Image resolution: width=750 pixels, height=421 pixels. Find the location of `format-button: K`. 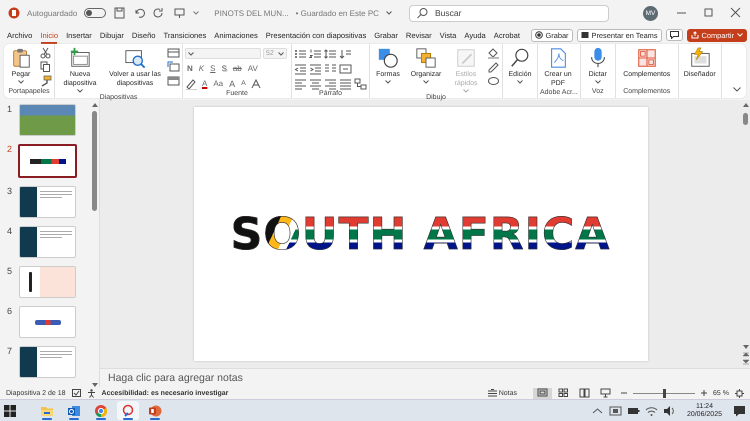

format-button: K is located at coordinates (201, 68).